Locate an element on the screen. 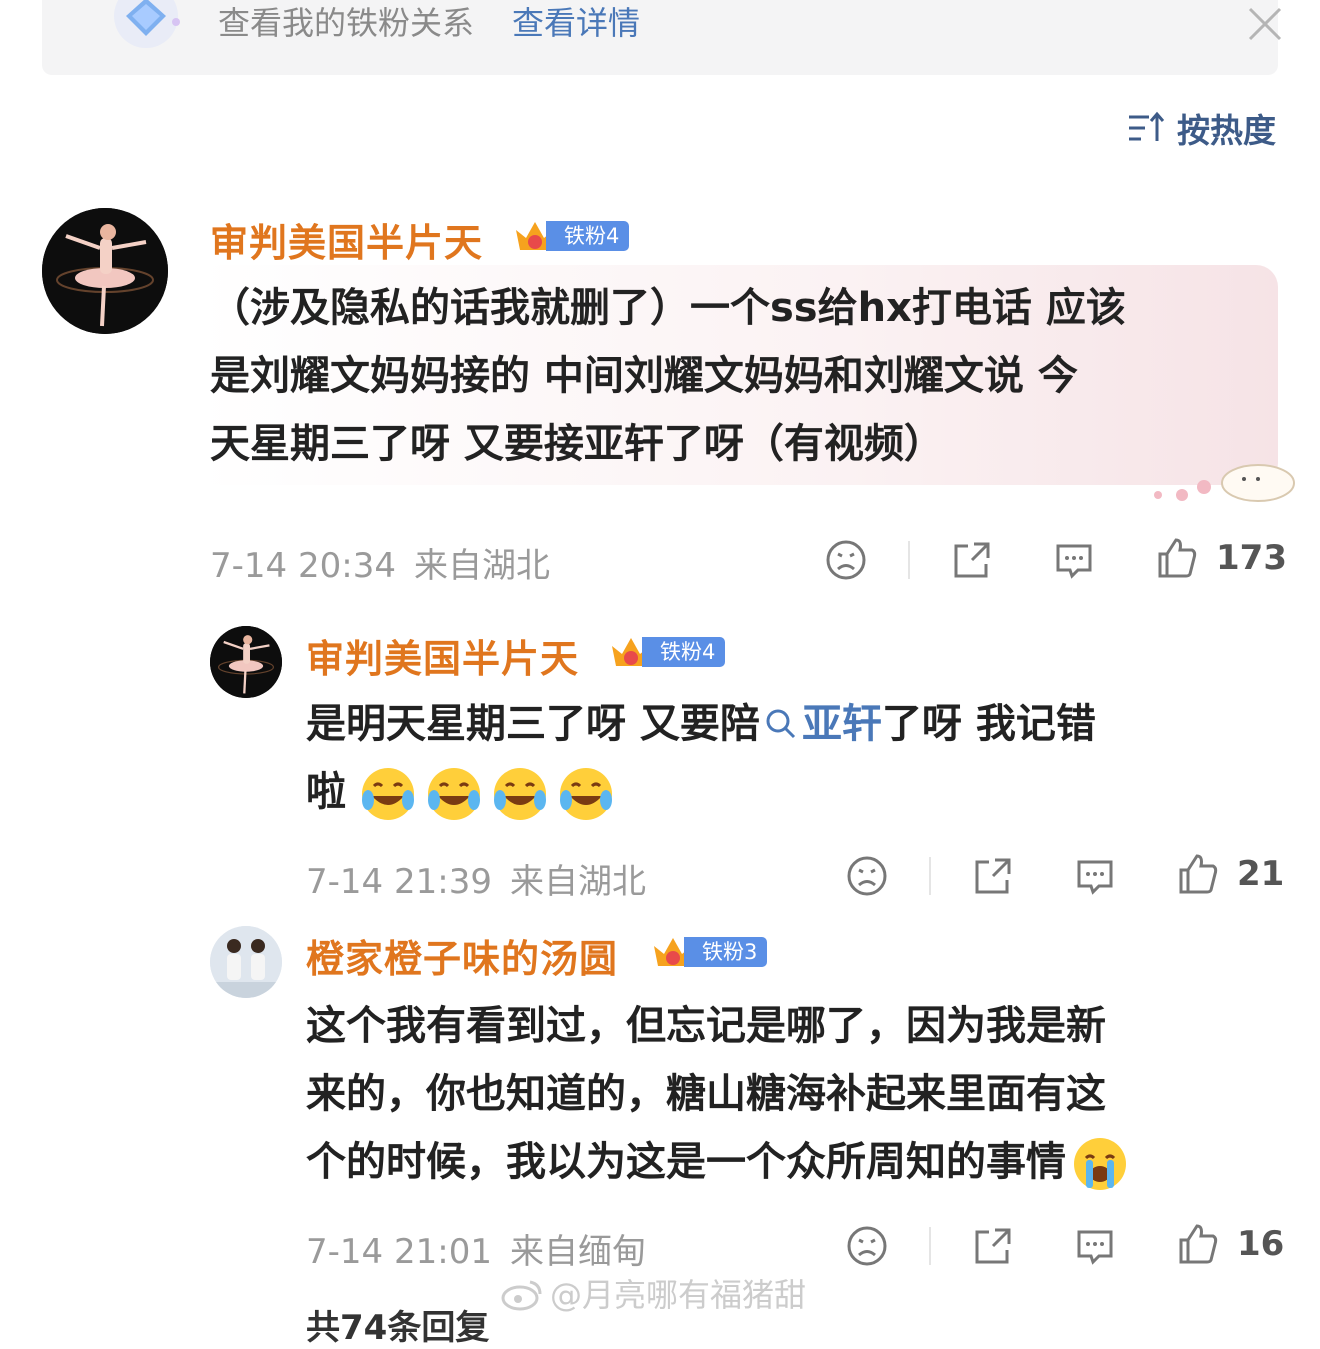  reply-text-line: 这个我有看到过，但忘记是哪了，因为我是新 is located at coordinates (706, 1026).